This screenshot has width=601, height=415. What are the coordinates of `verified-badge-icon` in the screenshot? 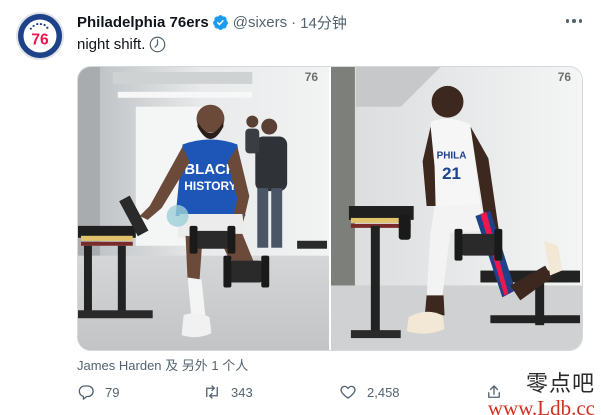 It's located at (220, 22).